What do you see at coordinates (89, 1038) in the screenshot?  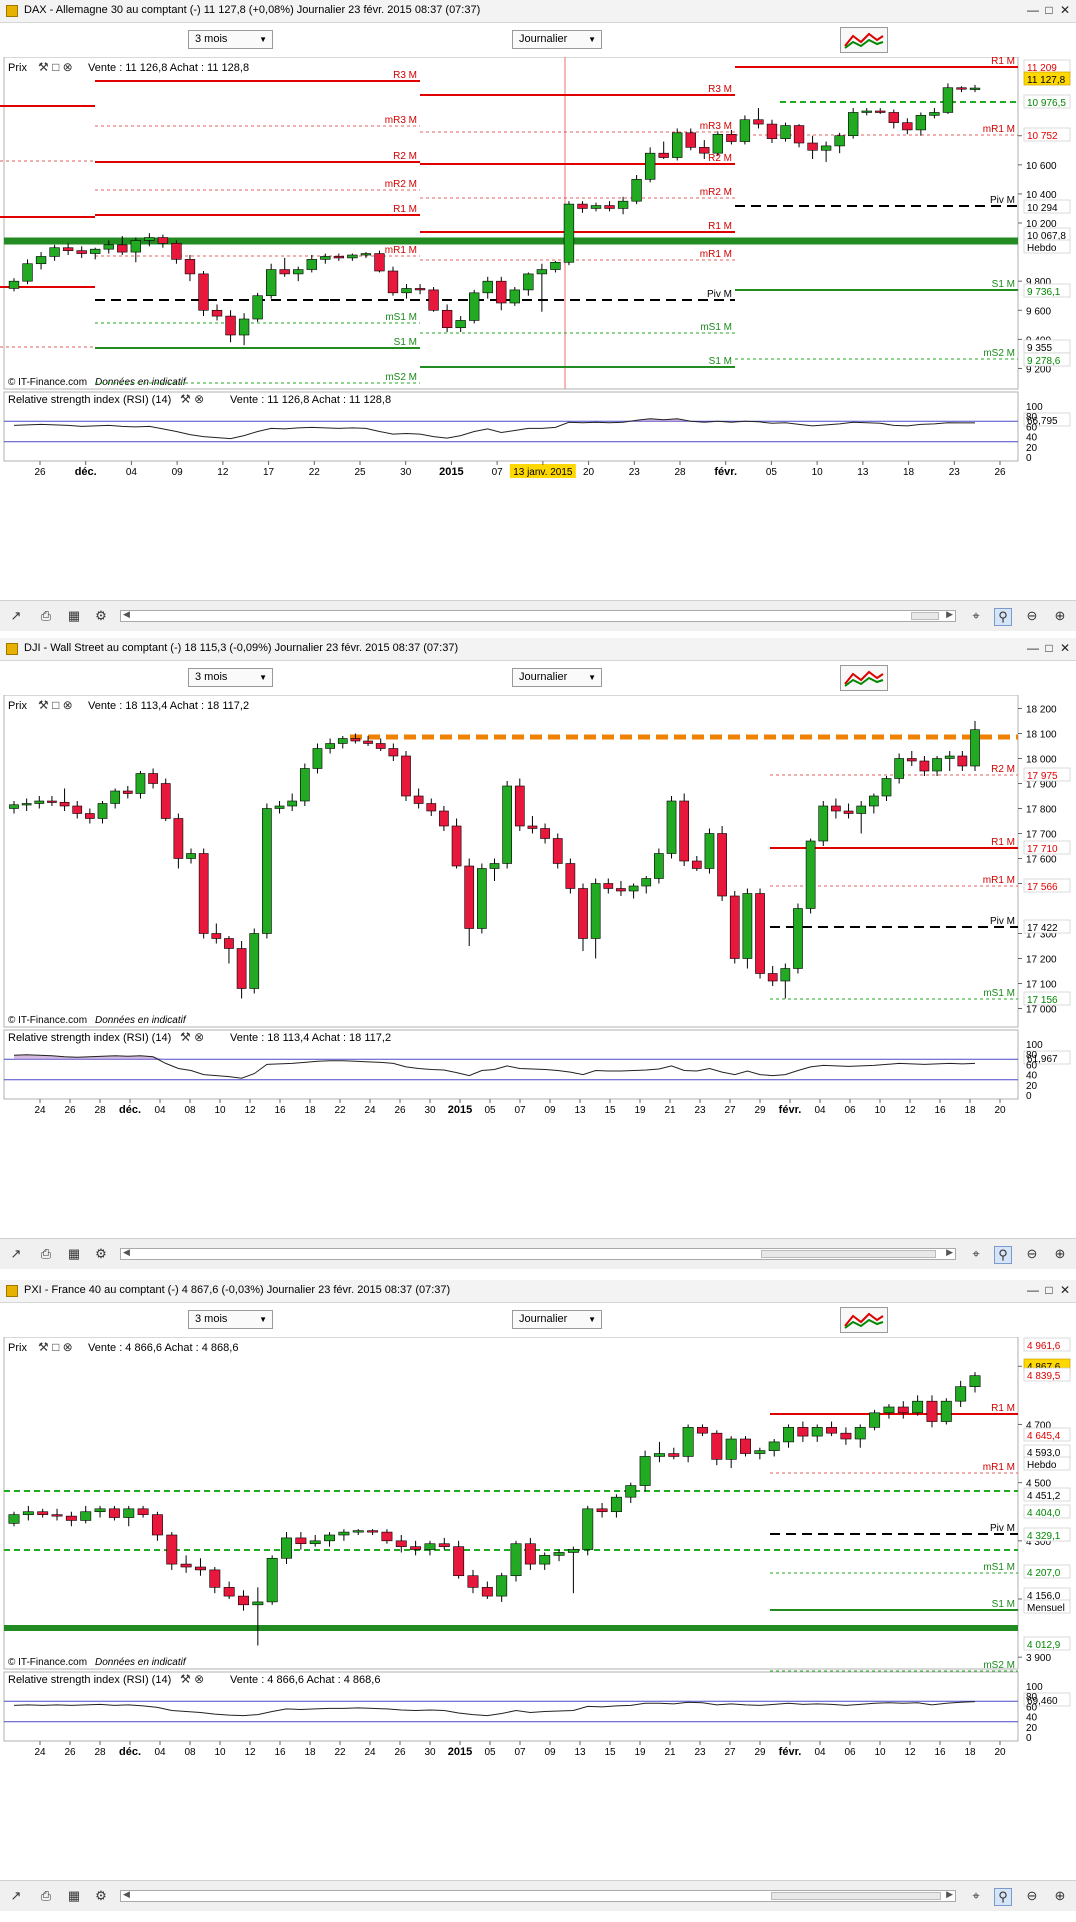 I see `rsi-label: Relative strength index (RSI) (14)` at bounding box center [89, 1038].